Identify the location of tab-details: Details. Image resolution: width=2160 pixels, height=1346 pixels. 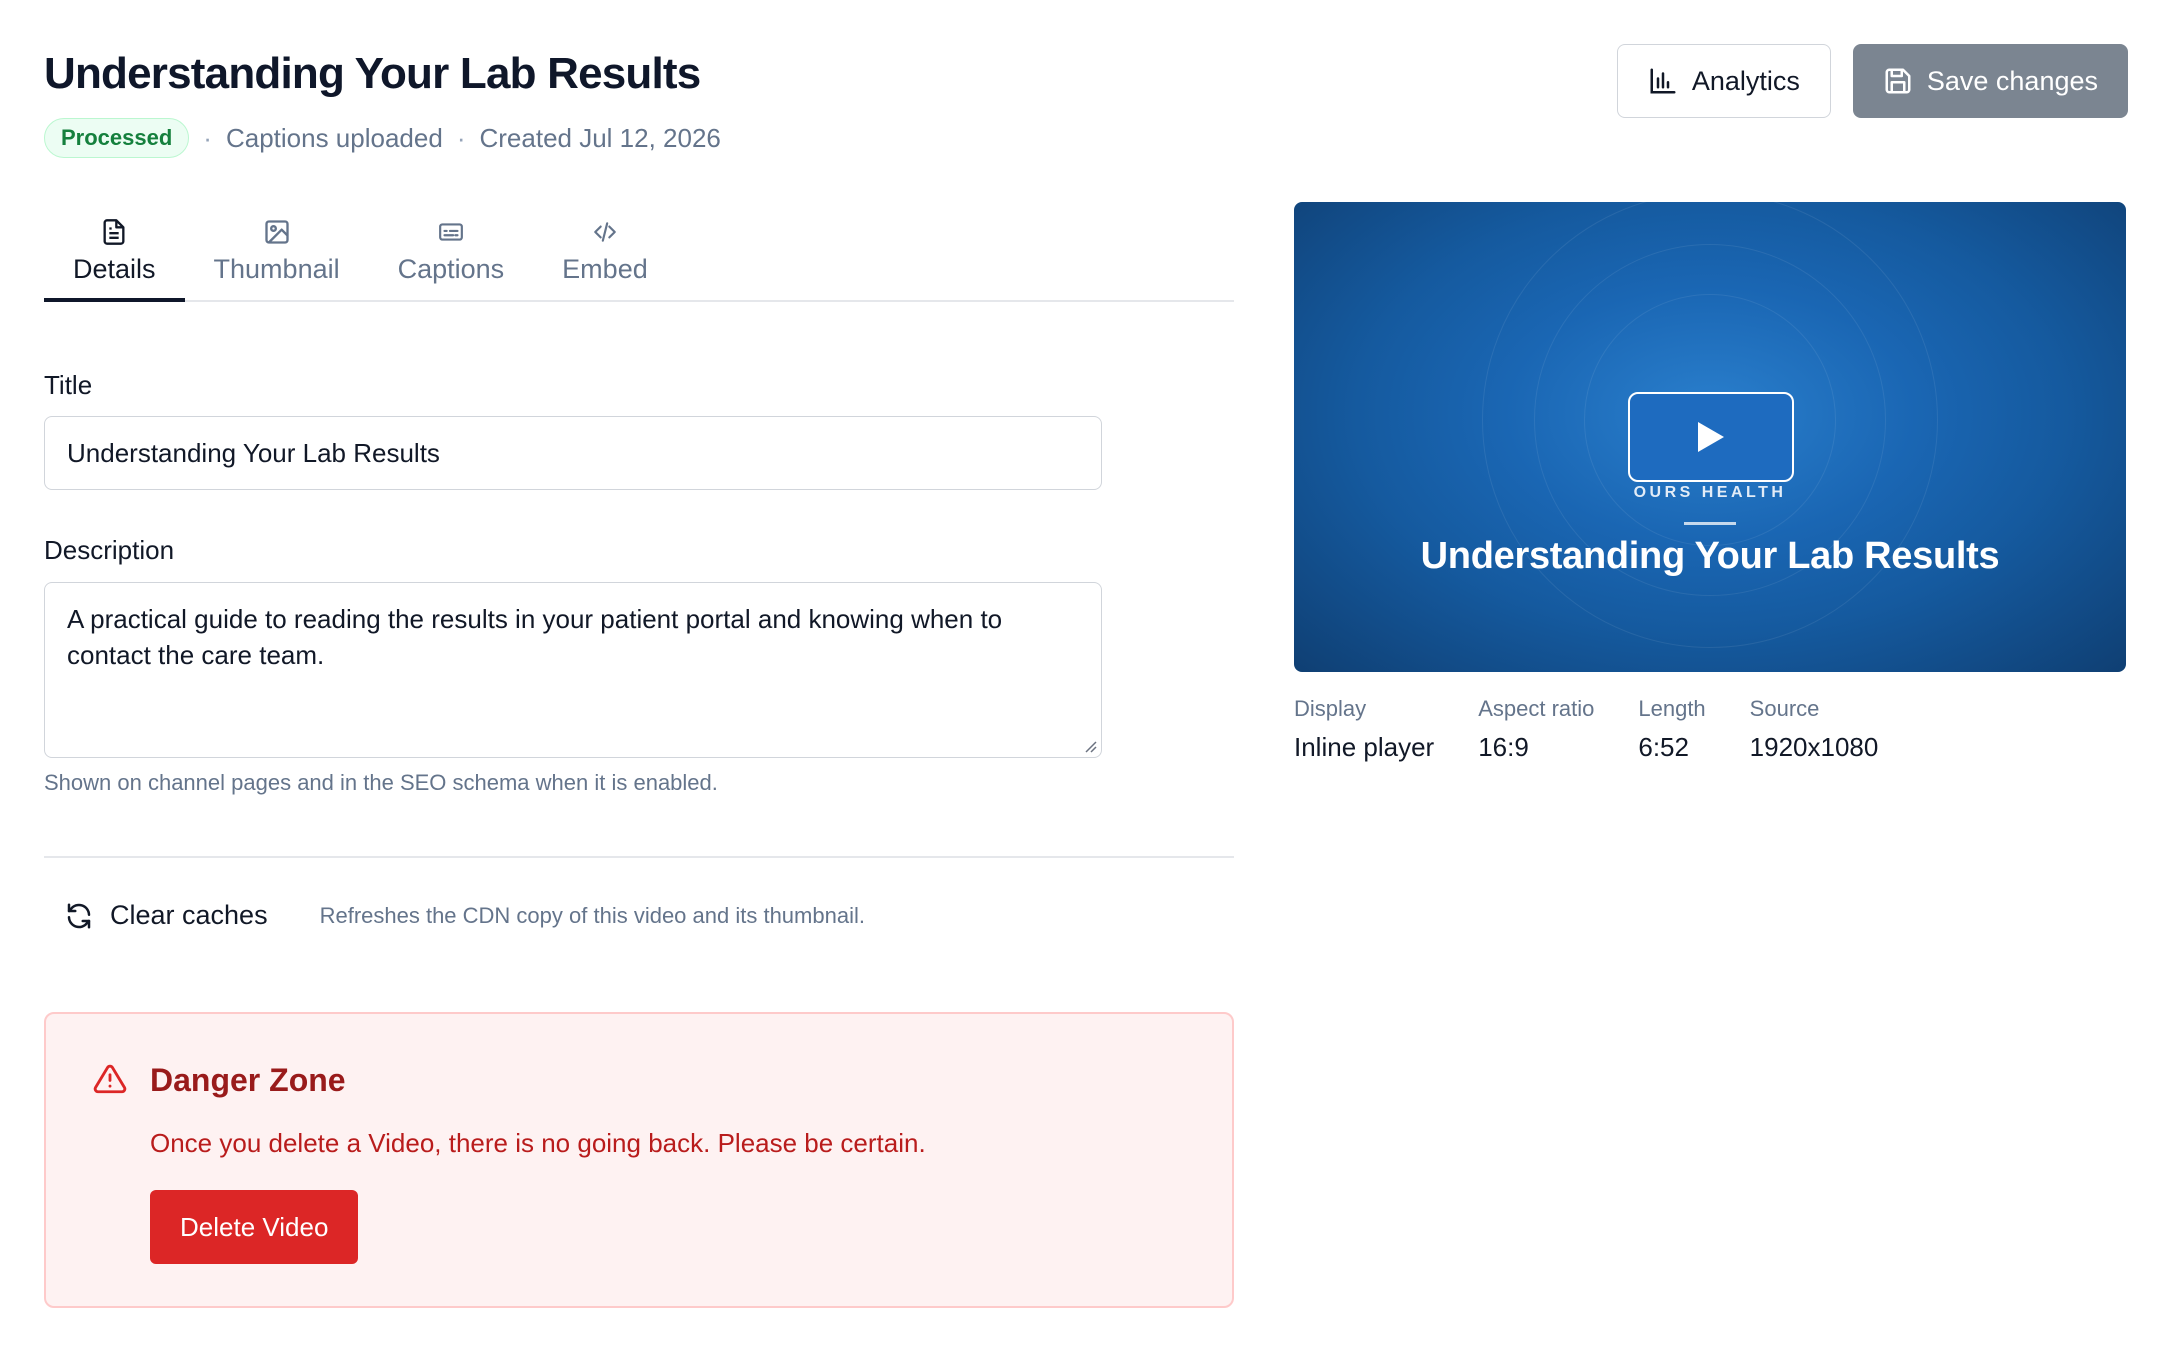
(114, 256).